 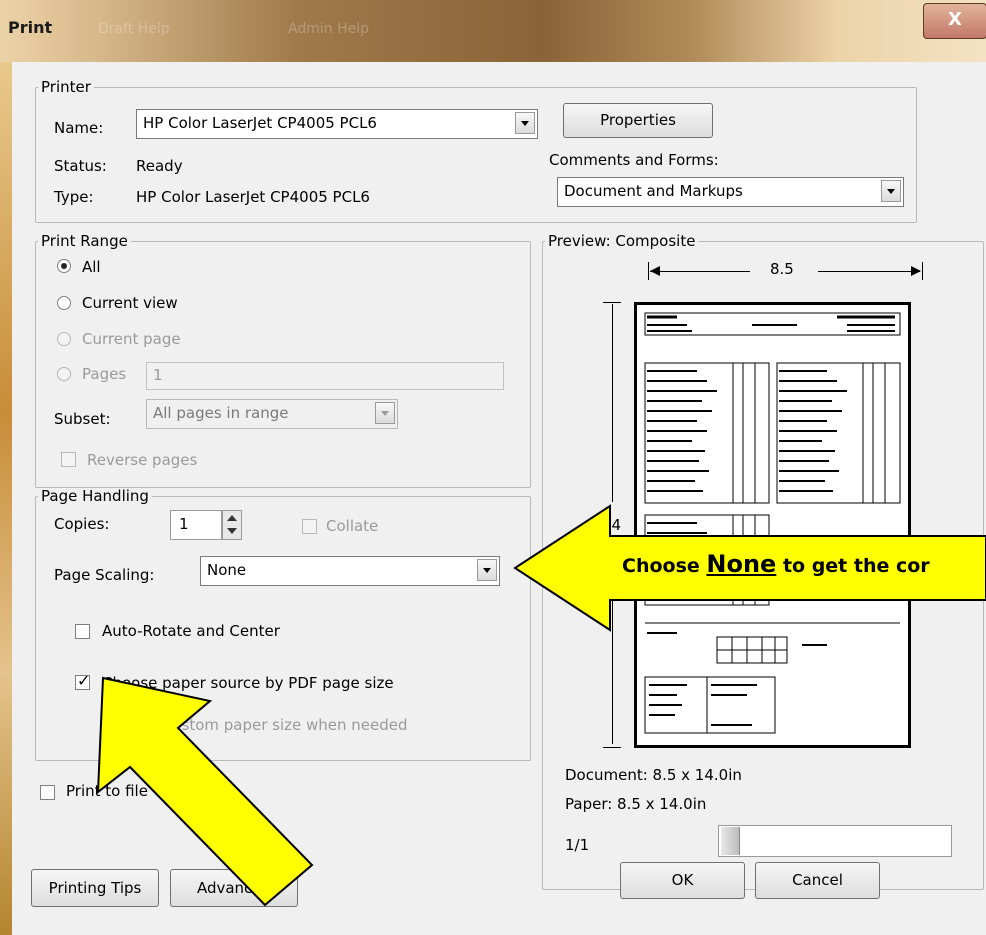 What do you see at coordinates (205, 791) in the screenshot?
I see `callout-arrow-up` at bounding box center [205, 791].